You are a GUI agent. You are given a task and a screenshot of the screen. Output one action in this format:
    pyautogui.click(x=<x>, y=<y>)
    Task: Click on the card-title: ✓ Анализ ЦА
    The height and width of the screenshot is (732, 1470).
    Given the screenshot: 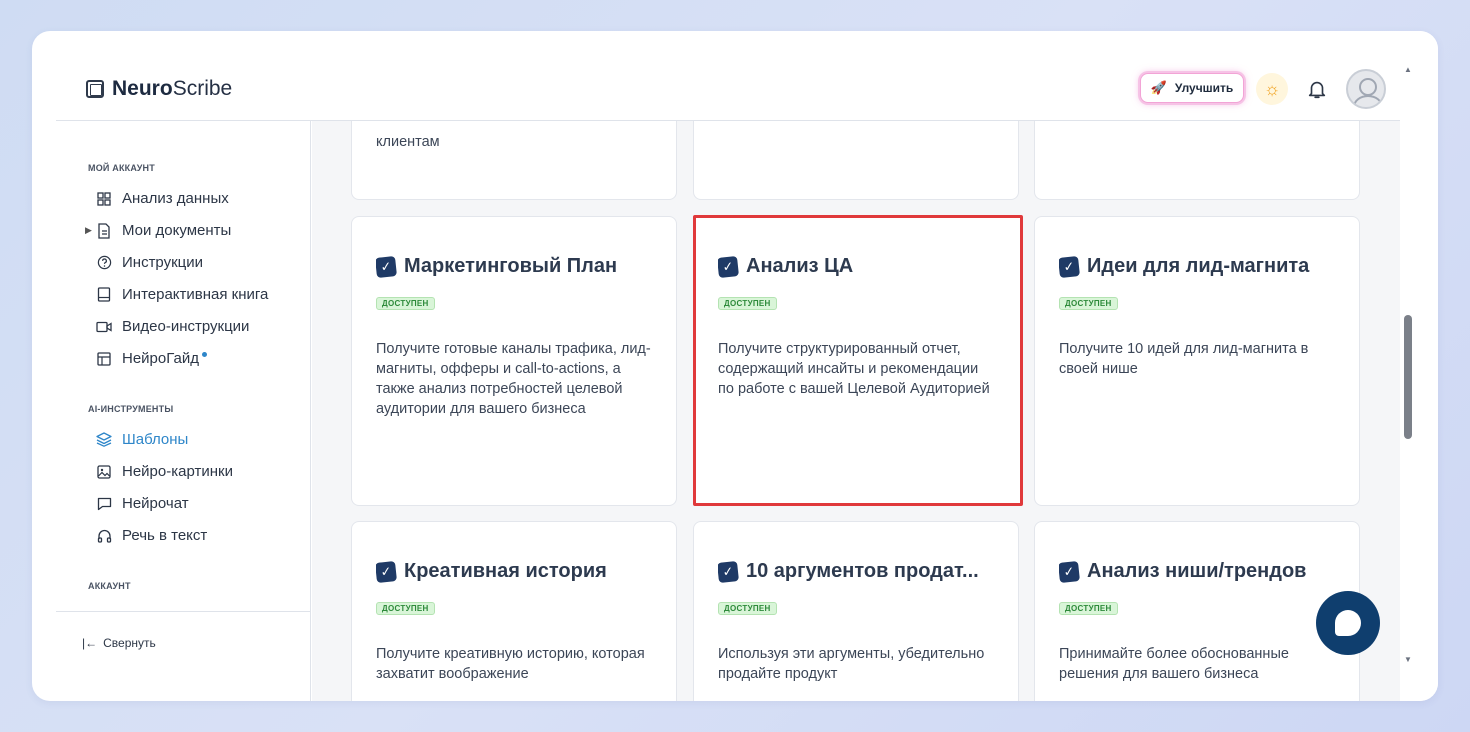 What is the action you would take?
    pyautogui.click(x=863, y=266)
    